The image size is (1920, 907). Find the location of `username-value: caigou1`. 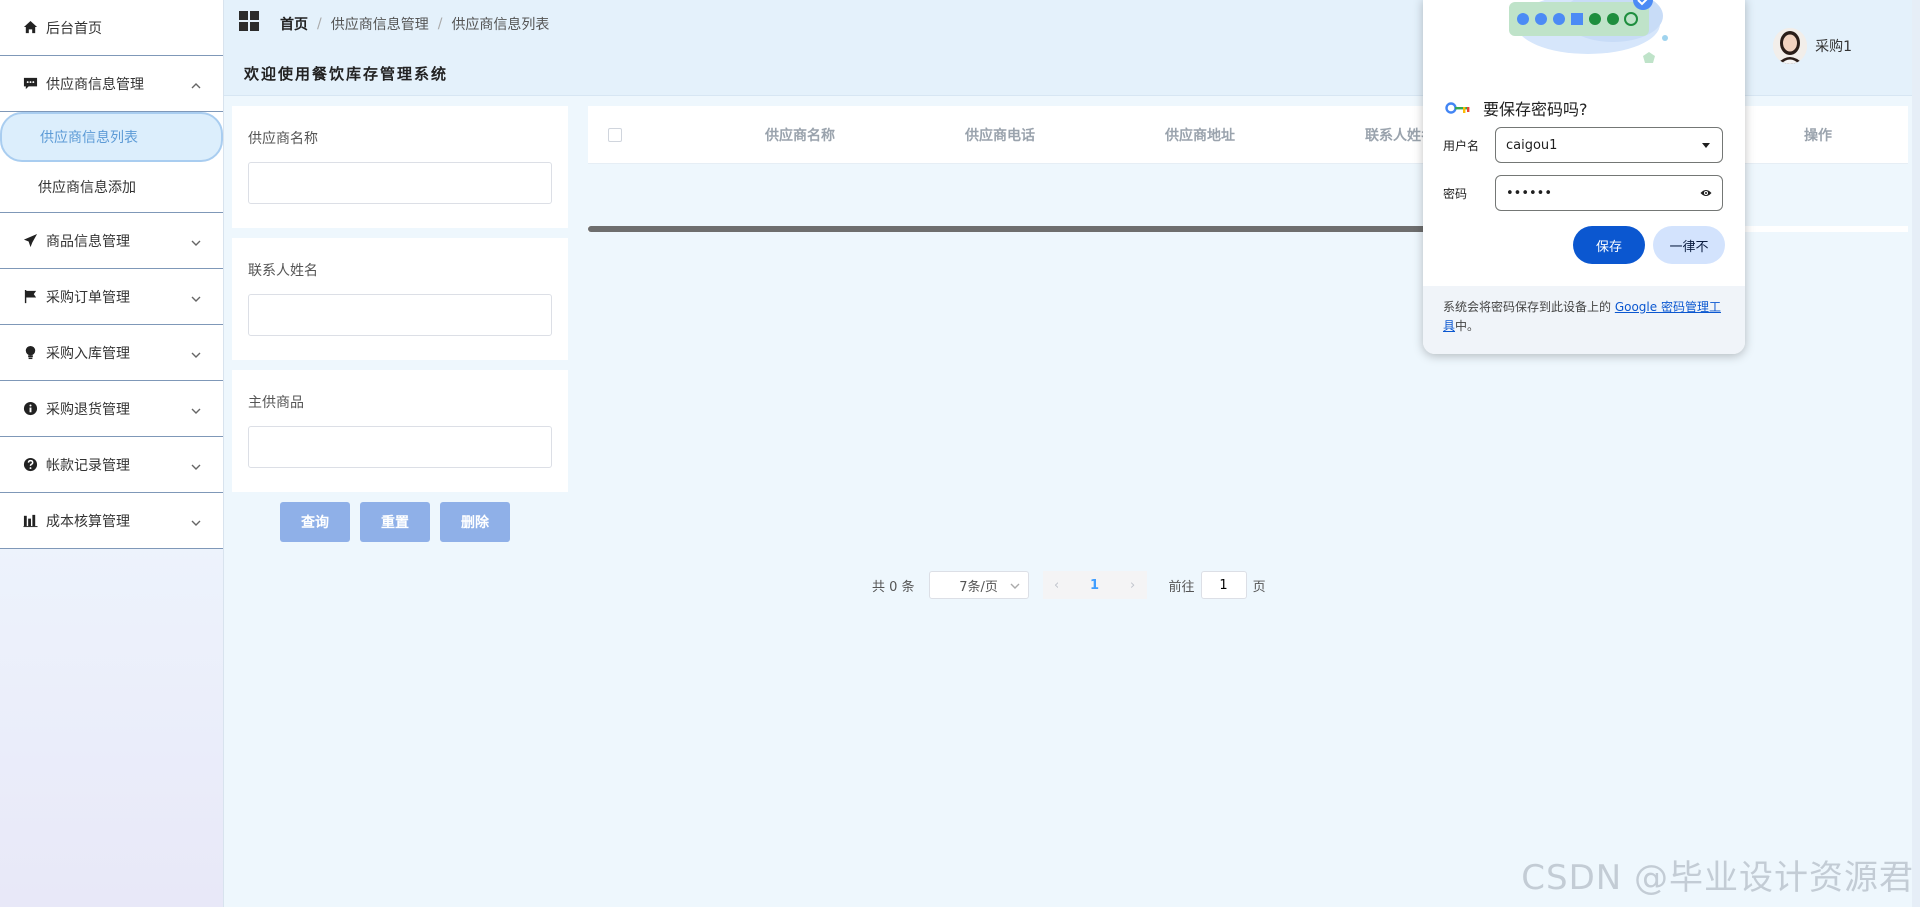

username-value: caigou1 is located at coordinates (1532, 145).